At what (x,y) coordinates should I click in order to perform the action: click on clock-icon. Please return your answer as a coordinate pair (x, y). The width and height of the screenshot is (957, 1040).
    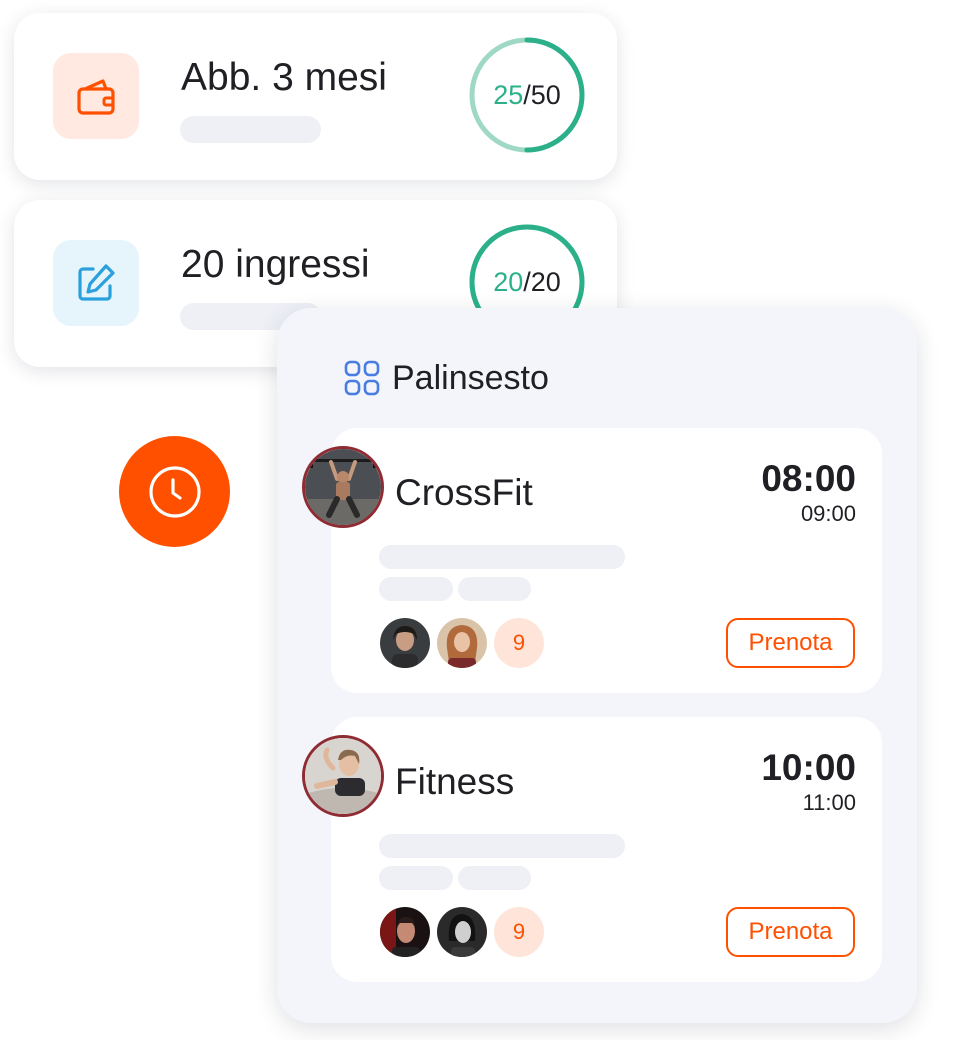
    Looking at the image, I should click on (174, 491).